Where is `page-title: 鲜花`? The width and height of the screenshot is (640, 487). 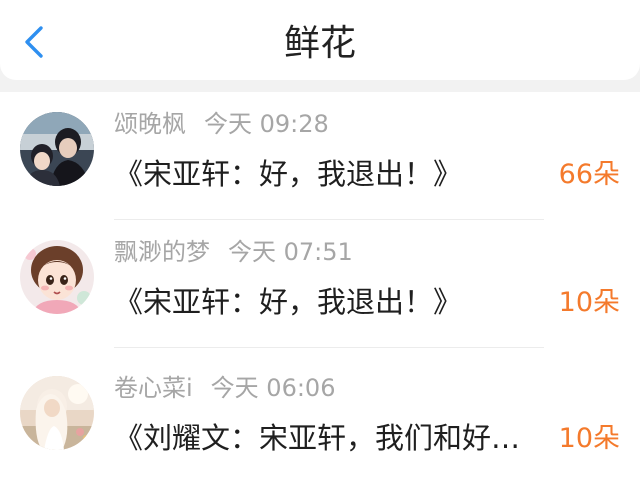 page-title: 鲜花 is located at coordinates (319, 43).